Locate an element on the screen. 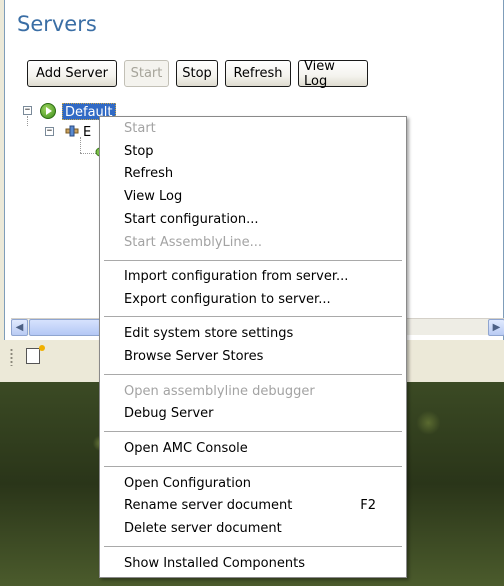  scroll-thumb is located at coordinates (69, 327).